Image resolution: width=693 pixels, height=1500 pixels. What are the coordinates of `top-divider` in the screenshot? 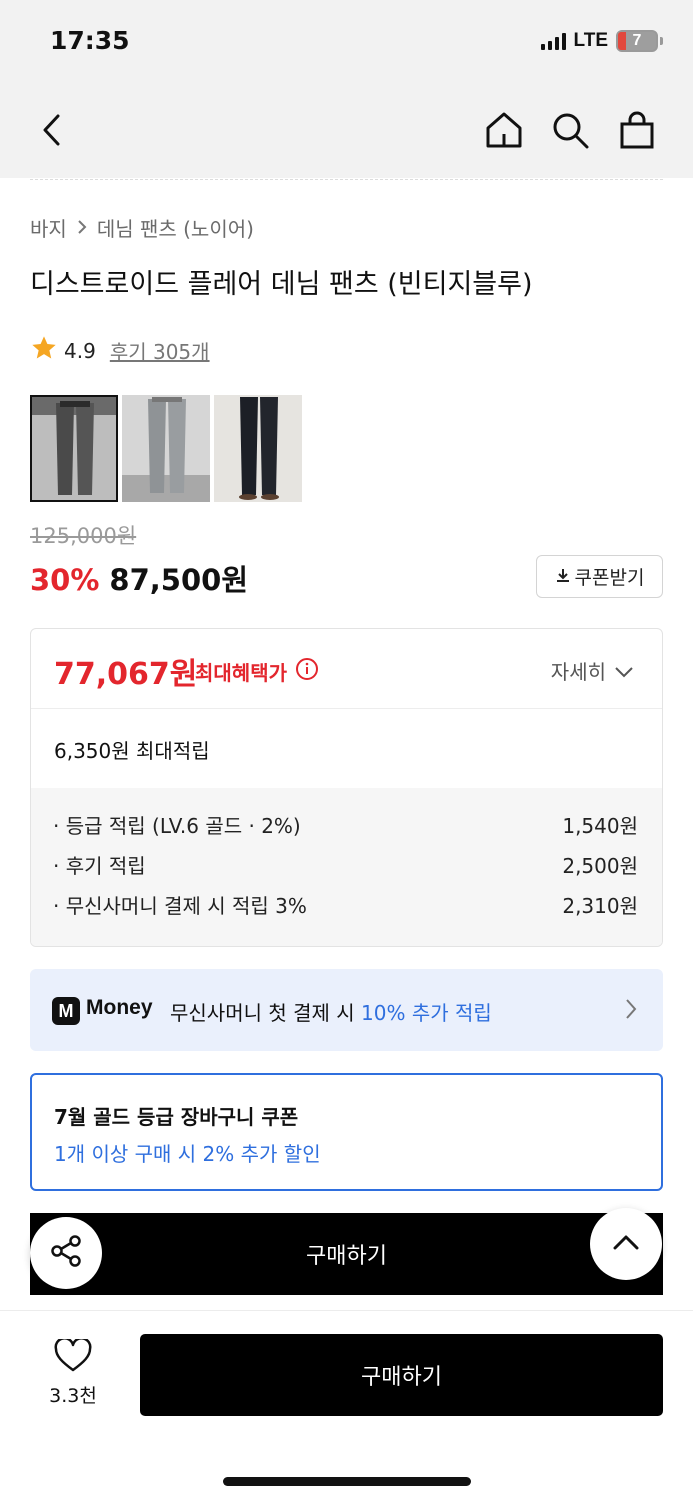 It's located at (346, 179).